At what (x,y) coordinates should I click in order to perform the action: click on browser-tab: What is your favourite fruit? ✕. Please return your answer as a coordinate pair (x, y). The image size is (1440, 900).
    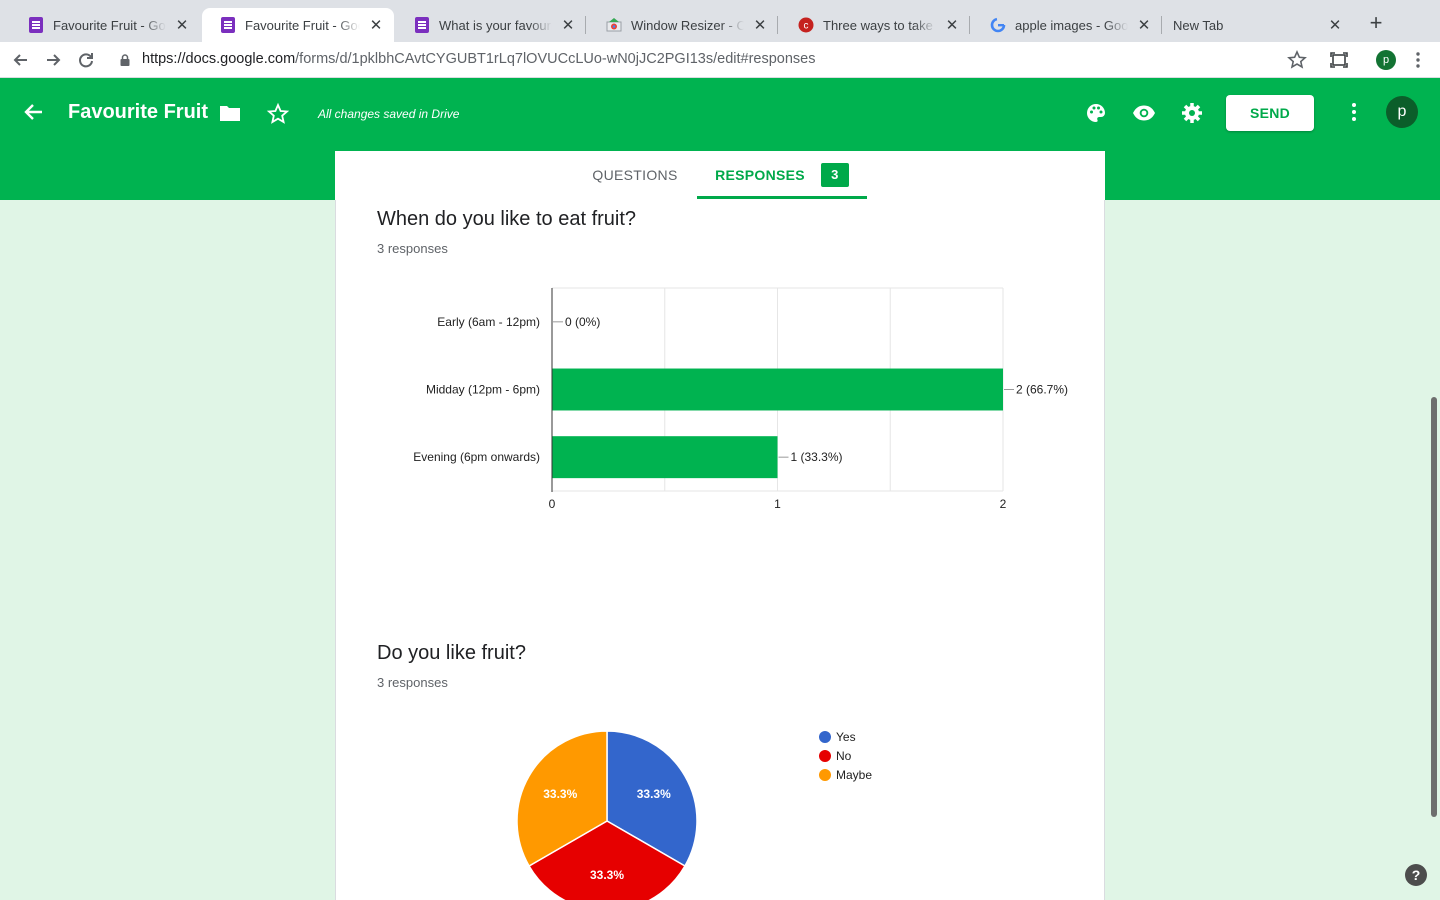
    Looking at the image, I should click on (491, 25).